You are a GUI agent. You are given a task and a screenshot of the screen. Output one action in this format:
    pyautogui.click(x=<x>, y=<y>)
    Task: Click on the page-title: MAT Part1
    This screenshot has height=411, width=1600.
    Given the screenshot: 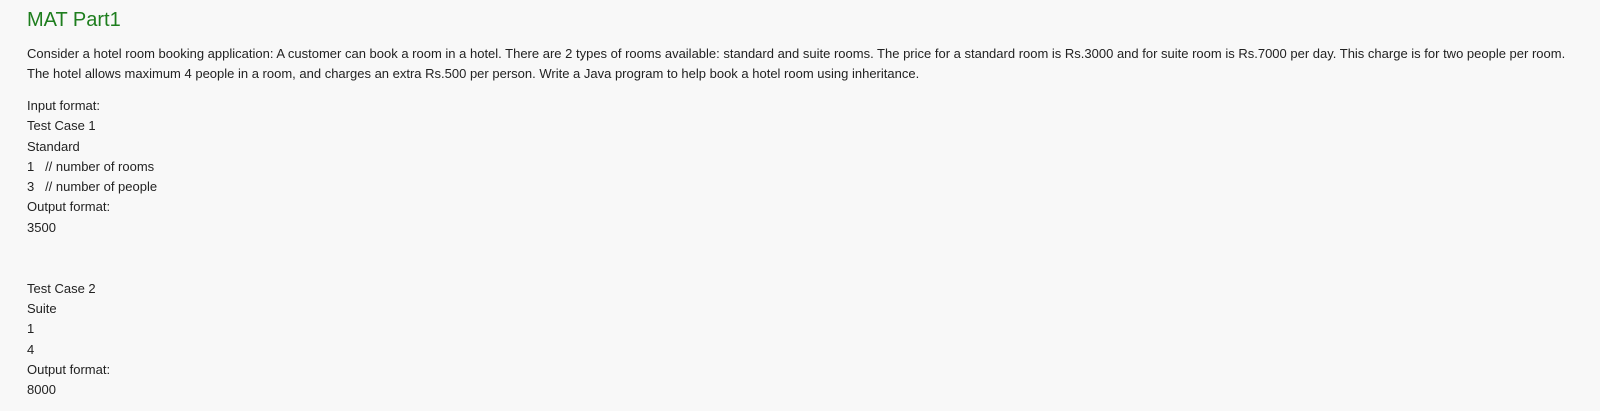 What is the action you would take?
    pyautogui.click(x=74, y=20)
    